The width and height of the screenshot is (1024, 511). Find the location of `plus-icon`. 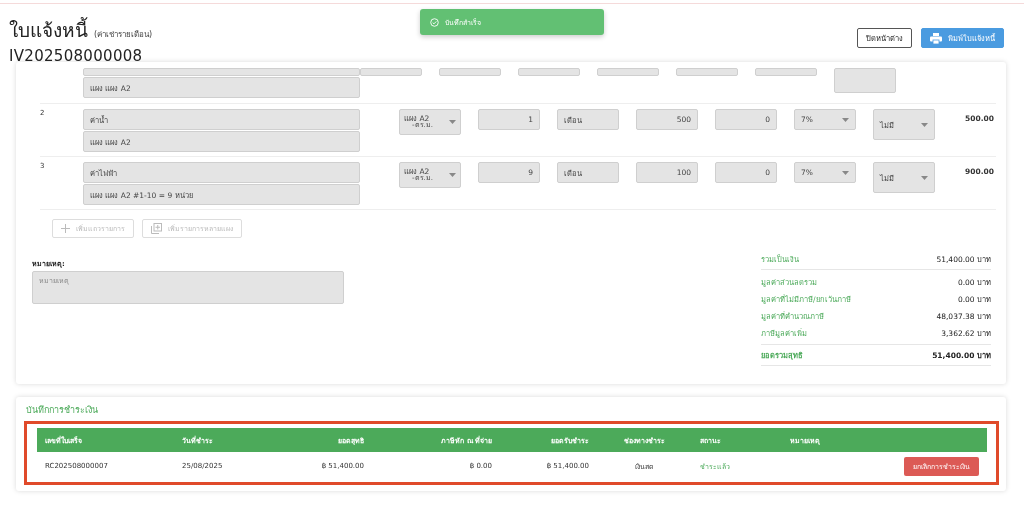

plus-icon is located at coordinates (65, 228).